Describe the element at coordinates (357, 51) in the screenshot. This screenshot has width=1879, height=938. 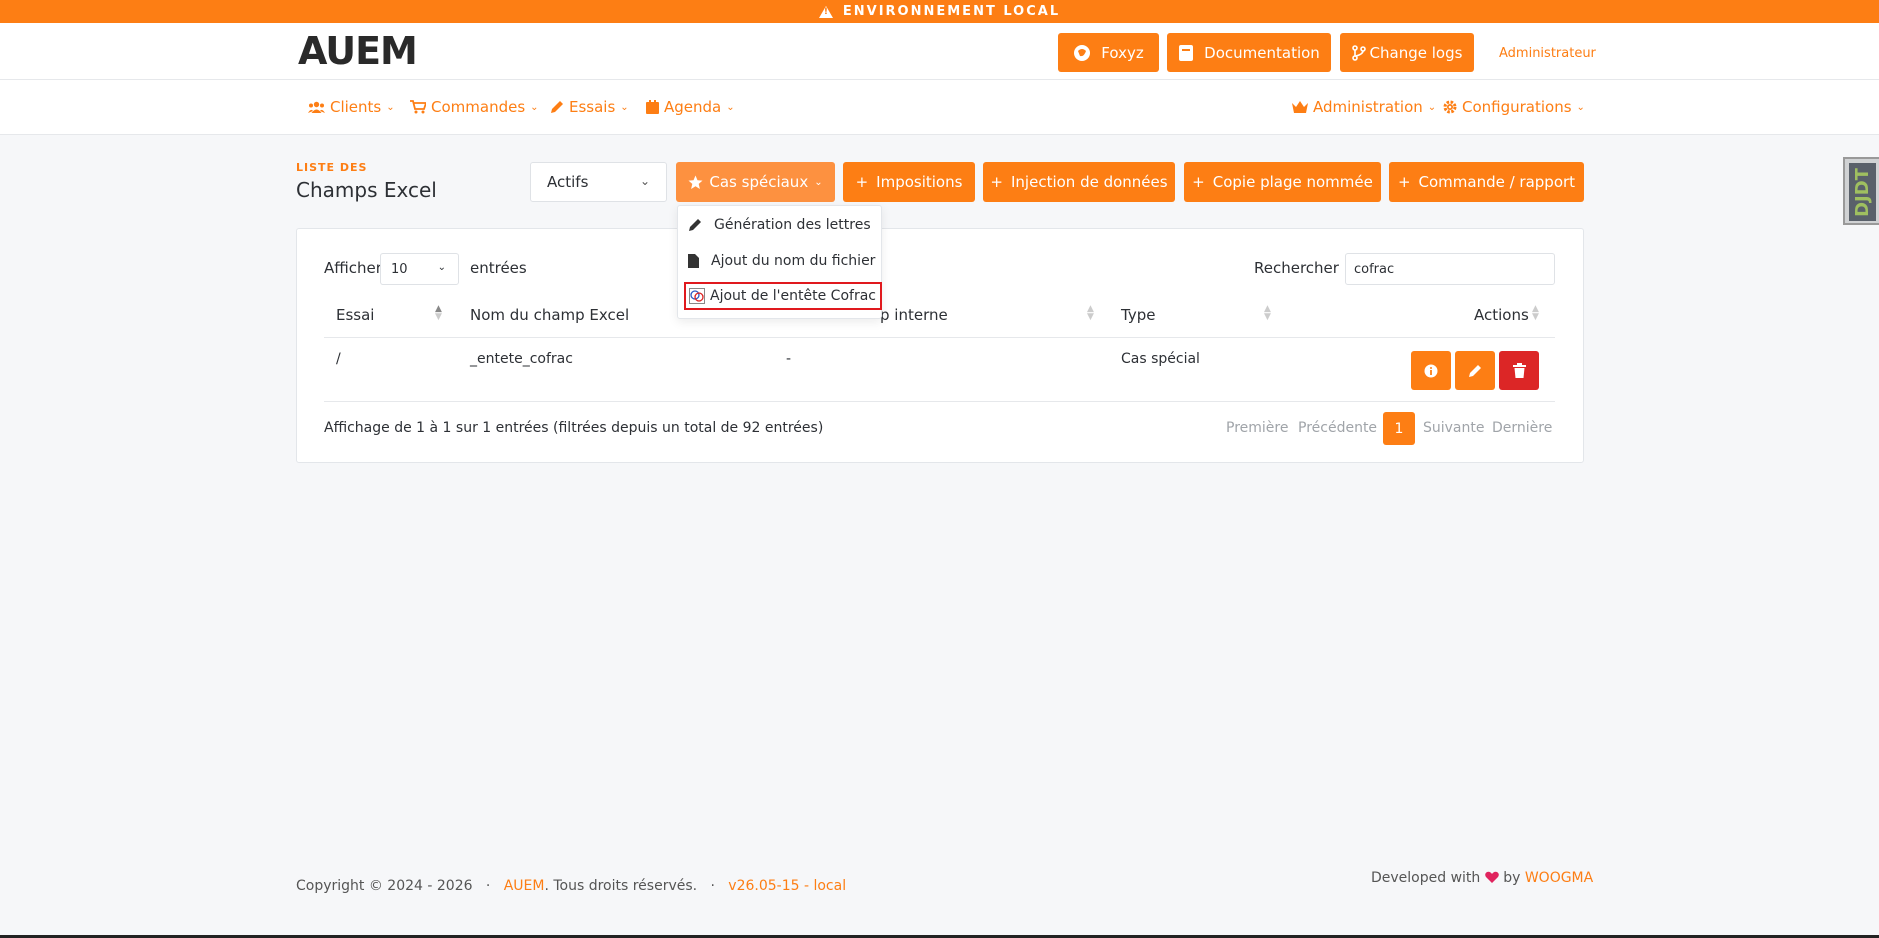
I see `svg-text: AUEM` at that location.